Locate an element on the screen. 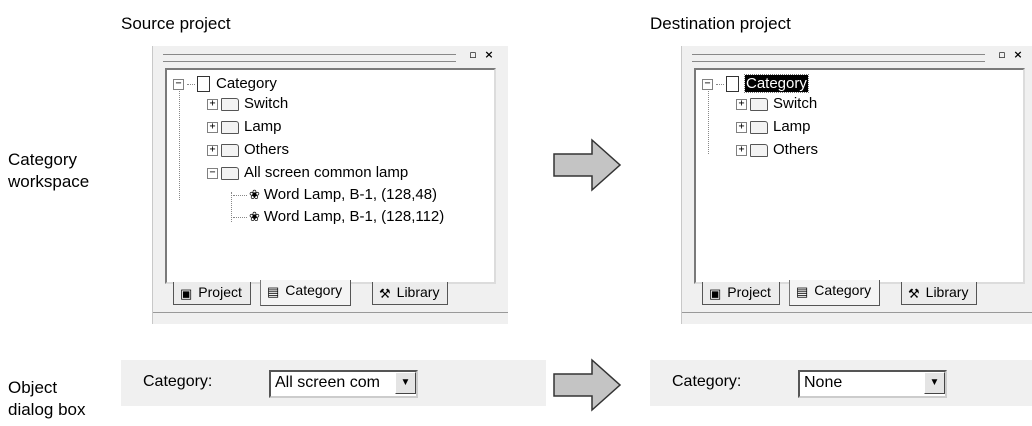 The image size is (1032, 426). category-workspace-caption: Category workspace is located at coordinates (49, 170).